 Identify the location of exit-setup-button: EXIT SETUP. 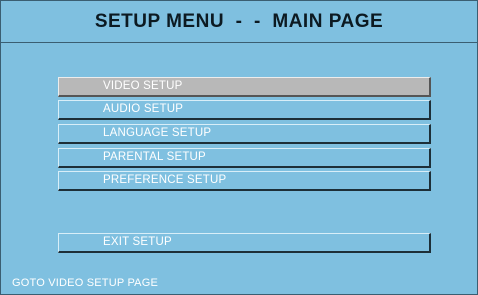
(244, 243).